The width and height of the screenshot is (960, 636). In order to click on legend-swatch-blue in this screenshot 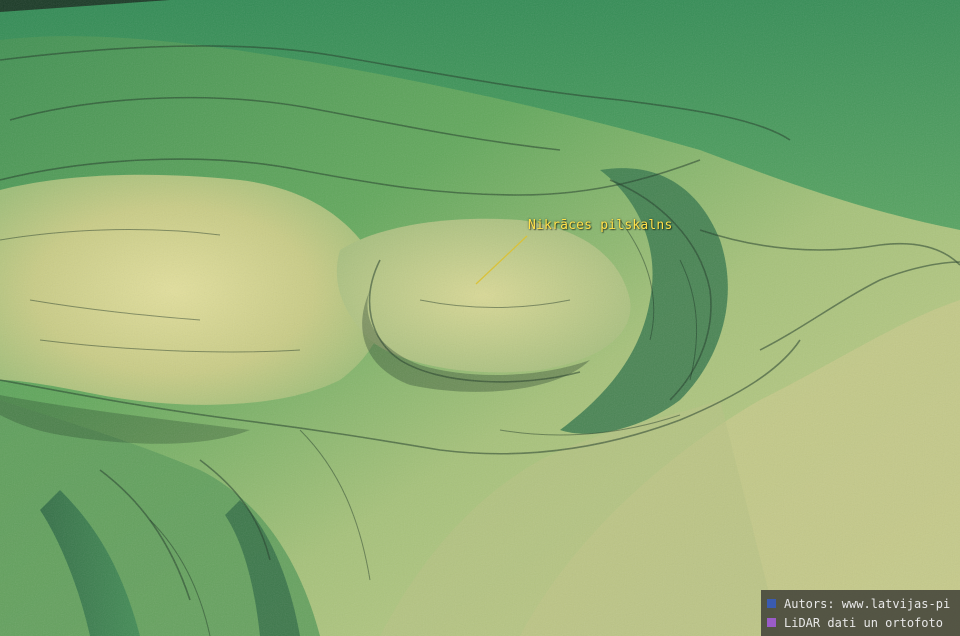, I will do `click(771, 603)`.